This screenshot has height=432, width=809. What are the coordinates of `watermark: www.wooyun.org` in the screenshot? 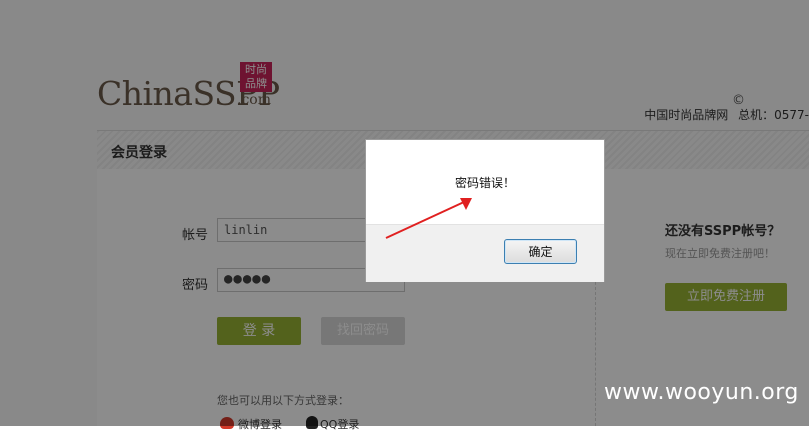 It's located at (701, 392).